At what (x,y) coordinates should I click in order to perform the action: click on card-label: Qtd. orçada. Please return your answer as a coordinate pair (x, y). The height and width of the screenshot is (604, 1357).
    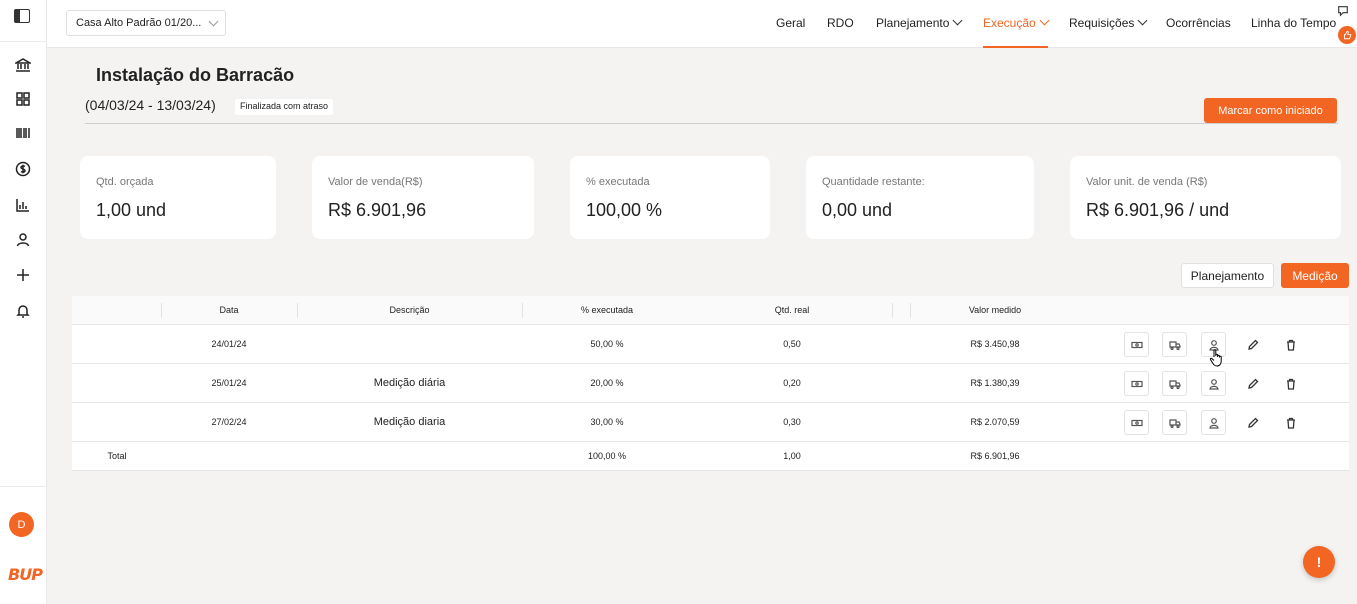
    Looking at the image, I should click on (125, 182).